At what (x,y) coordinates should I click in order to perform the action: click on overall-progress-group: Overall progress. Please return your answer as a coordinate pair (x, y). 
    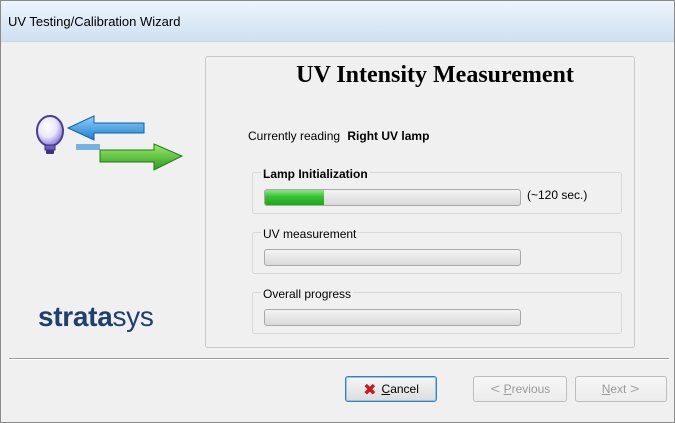
    Looking at the image, I should click on (437, 310).